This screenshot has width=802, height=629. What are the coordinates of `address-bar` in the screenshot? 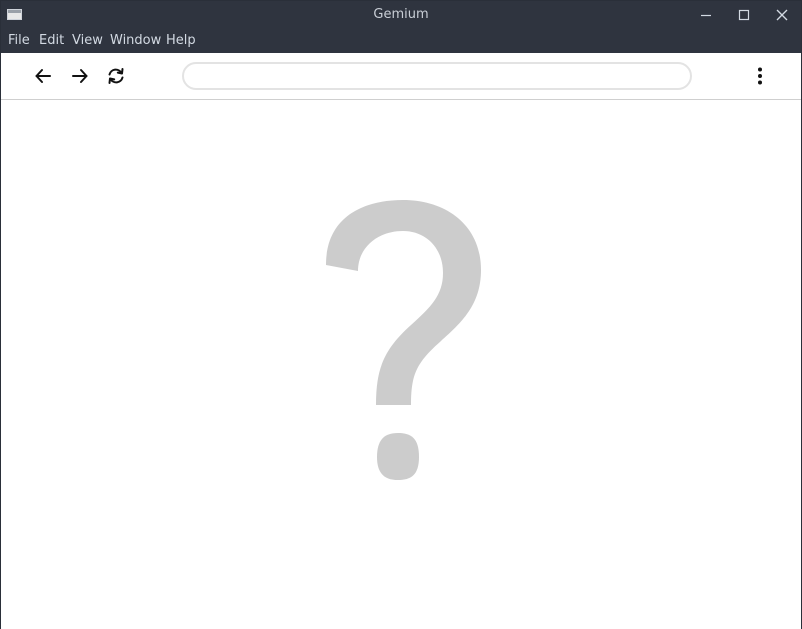 It's located at (437, 76).